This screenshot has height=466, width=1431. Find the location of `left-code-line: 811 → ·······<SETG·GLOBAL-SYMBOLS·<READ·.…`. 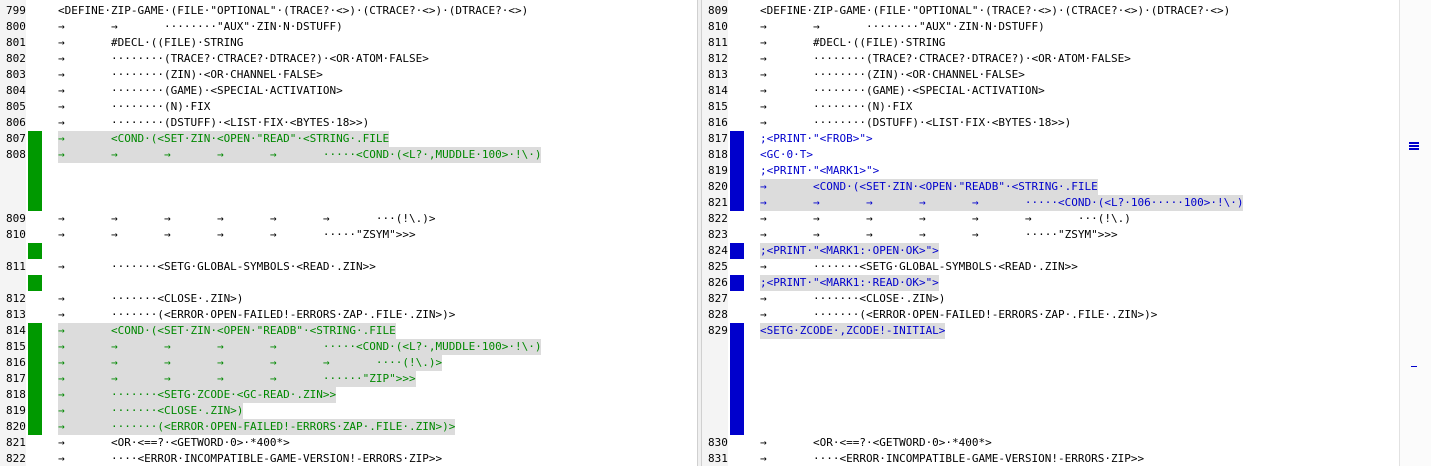

left-code-line: 811 → ·······<SETG·GLOBAL-SYMBOLS·<READ·.… is located at coordinates (348, 267).